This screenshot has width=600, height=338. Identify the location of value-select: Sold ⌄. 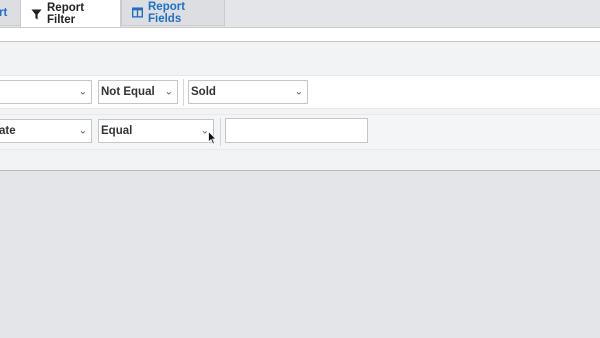
(248, 92).